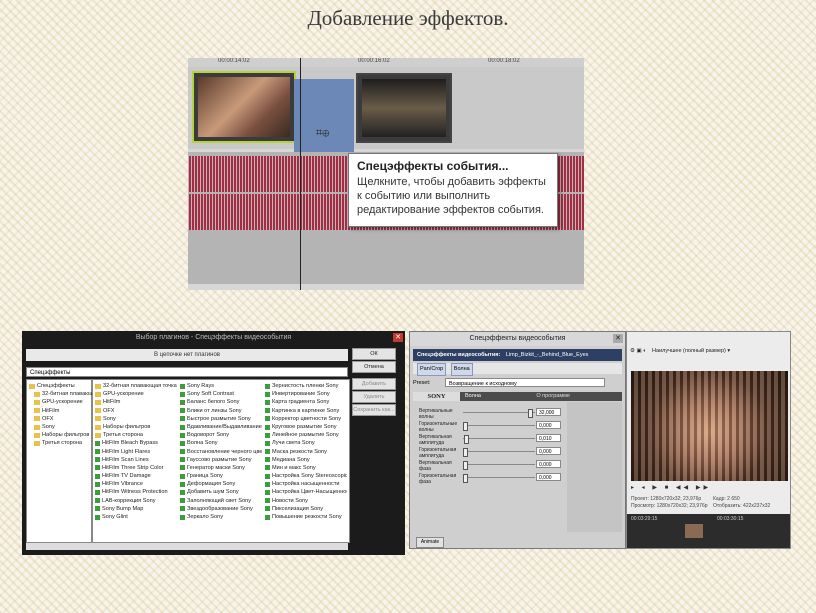 The image size is (816, 613). What do you see at coordinates (221, 386) in the screenshot?
I see `plugin-item: Sony Rays` at bounding box center [221, 386].